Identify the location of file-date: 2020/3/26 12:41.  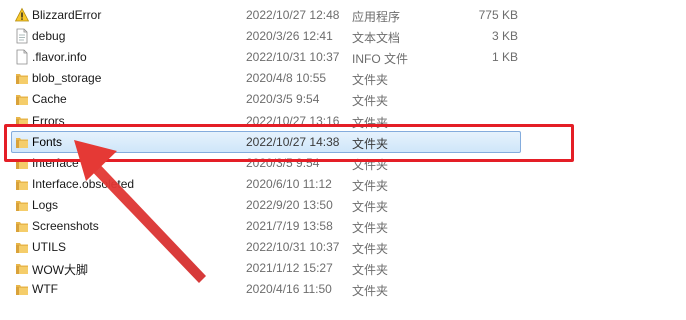
(289, 36).